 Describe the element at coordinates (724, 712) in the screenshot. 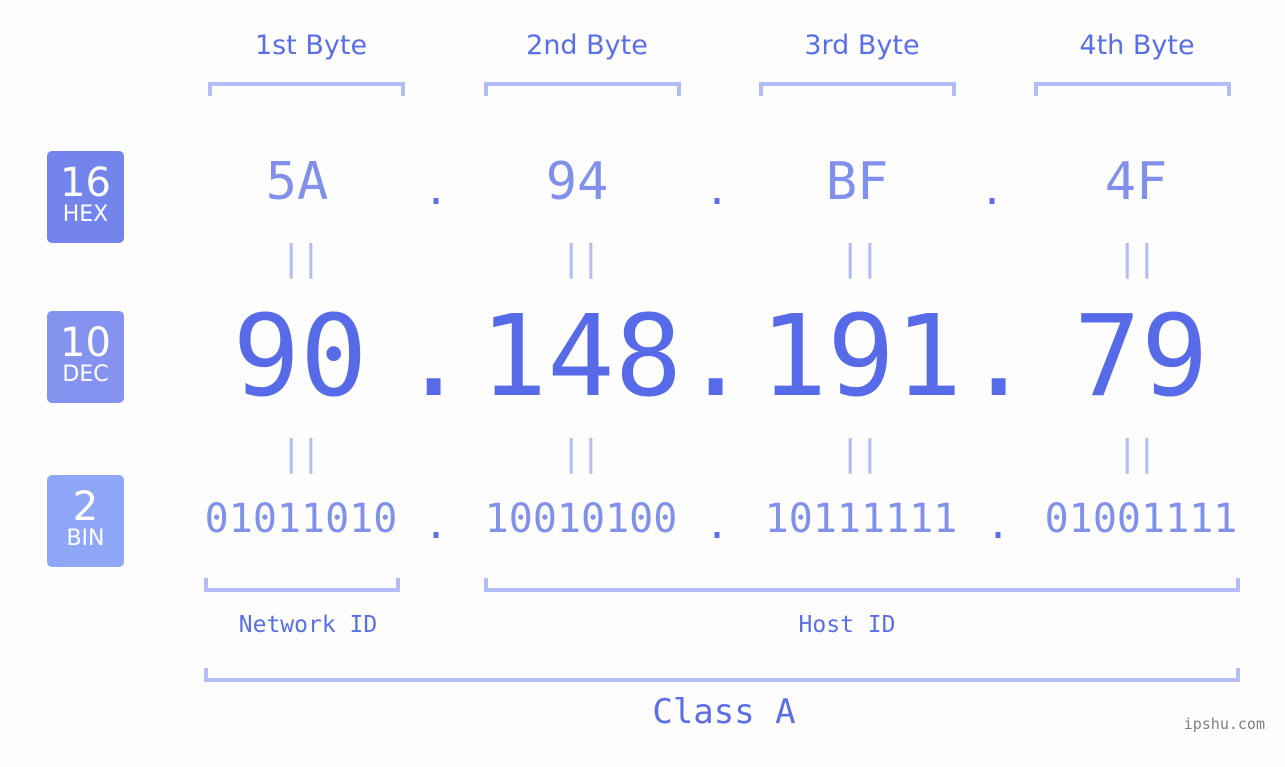

I see `class-label: Class A` at that location.